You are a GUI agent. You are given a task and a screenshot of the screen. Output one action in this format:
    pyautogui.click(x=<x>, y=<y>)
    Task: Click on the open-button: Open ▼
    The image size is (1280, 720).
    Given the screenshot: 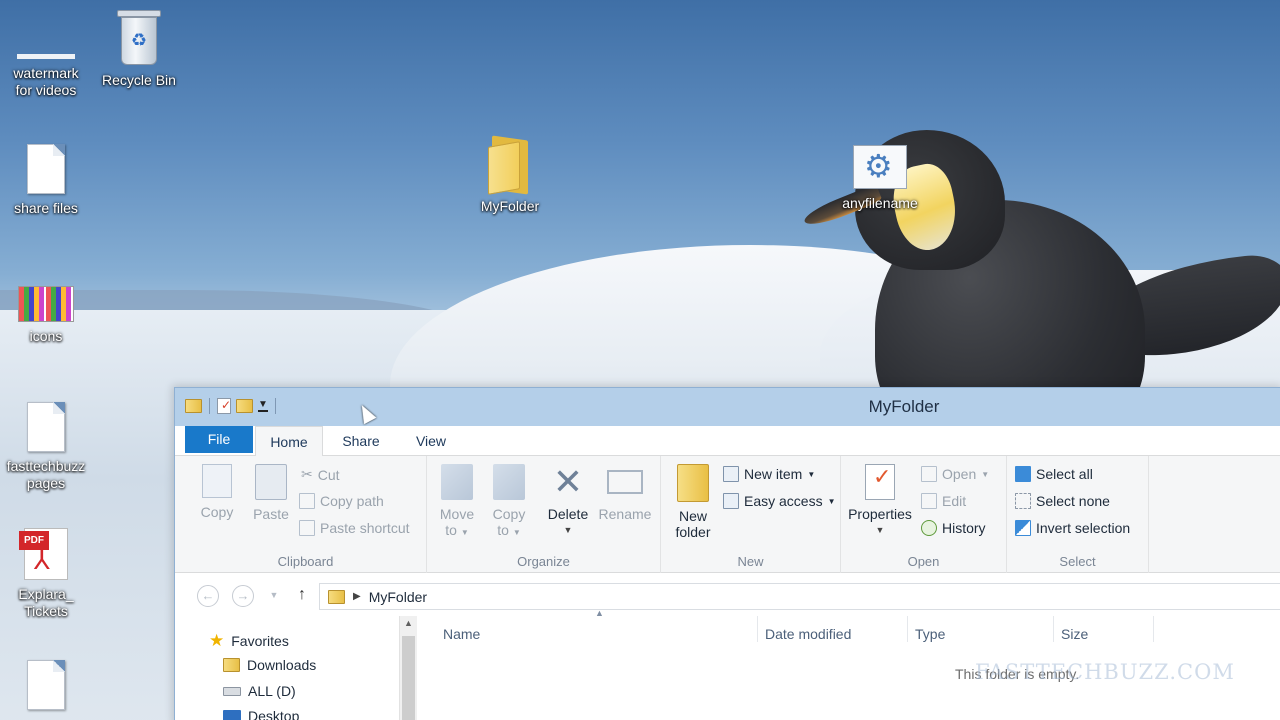 What is the action you would take?
    pyautogui.click(x=955, y=474)
    